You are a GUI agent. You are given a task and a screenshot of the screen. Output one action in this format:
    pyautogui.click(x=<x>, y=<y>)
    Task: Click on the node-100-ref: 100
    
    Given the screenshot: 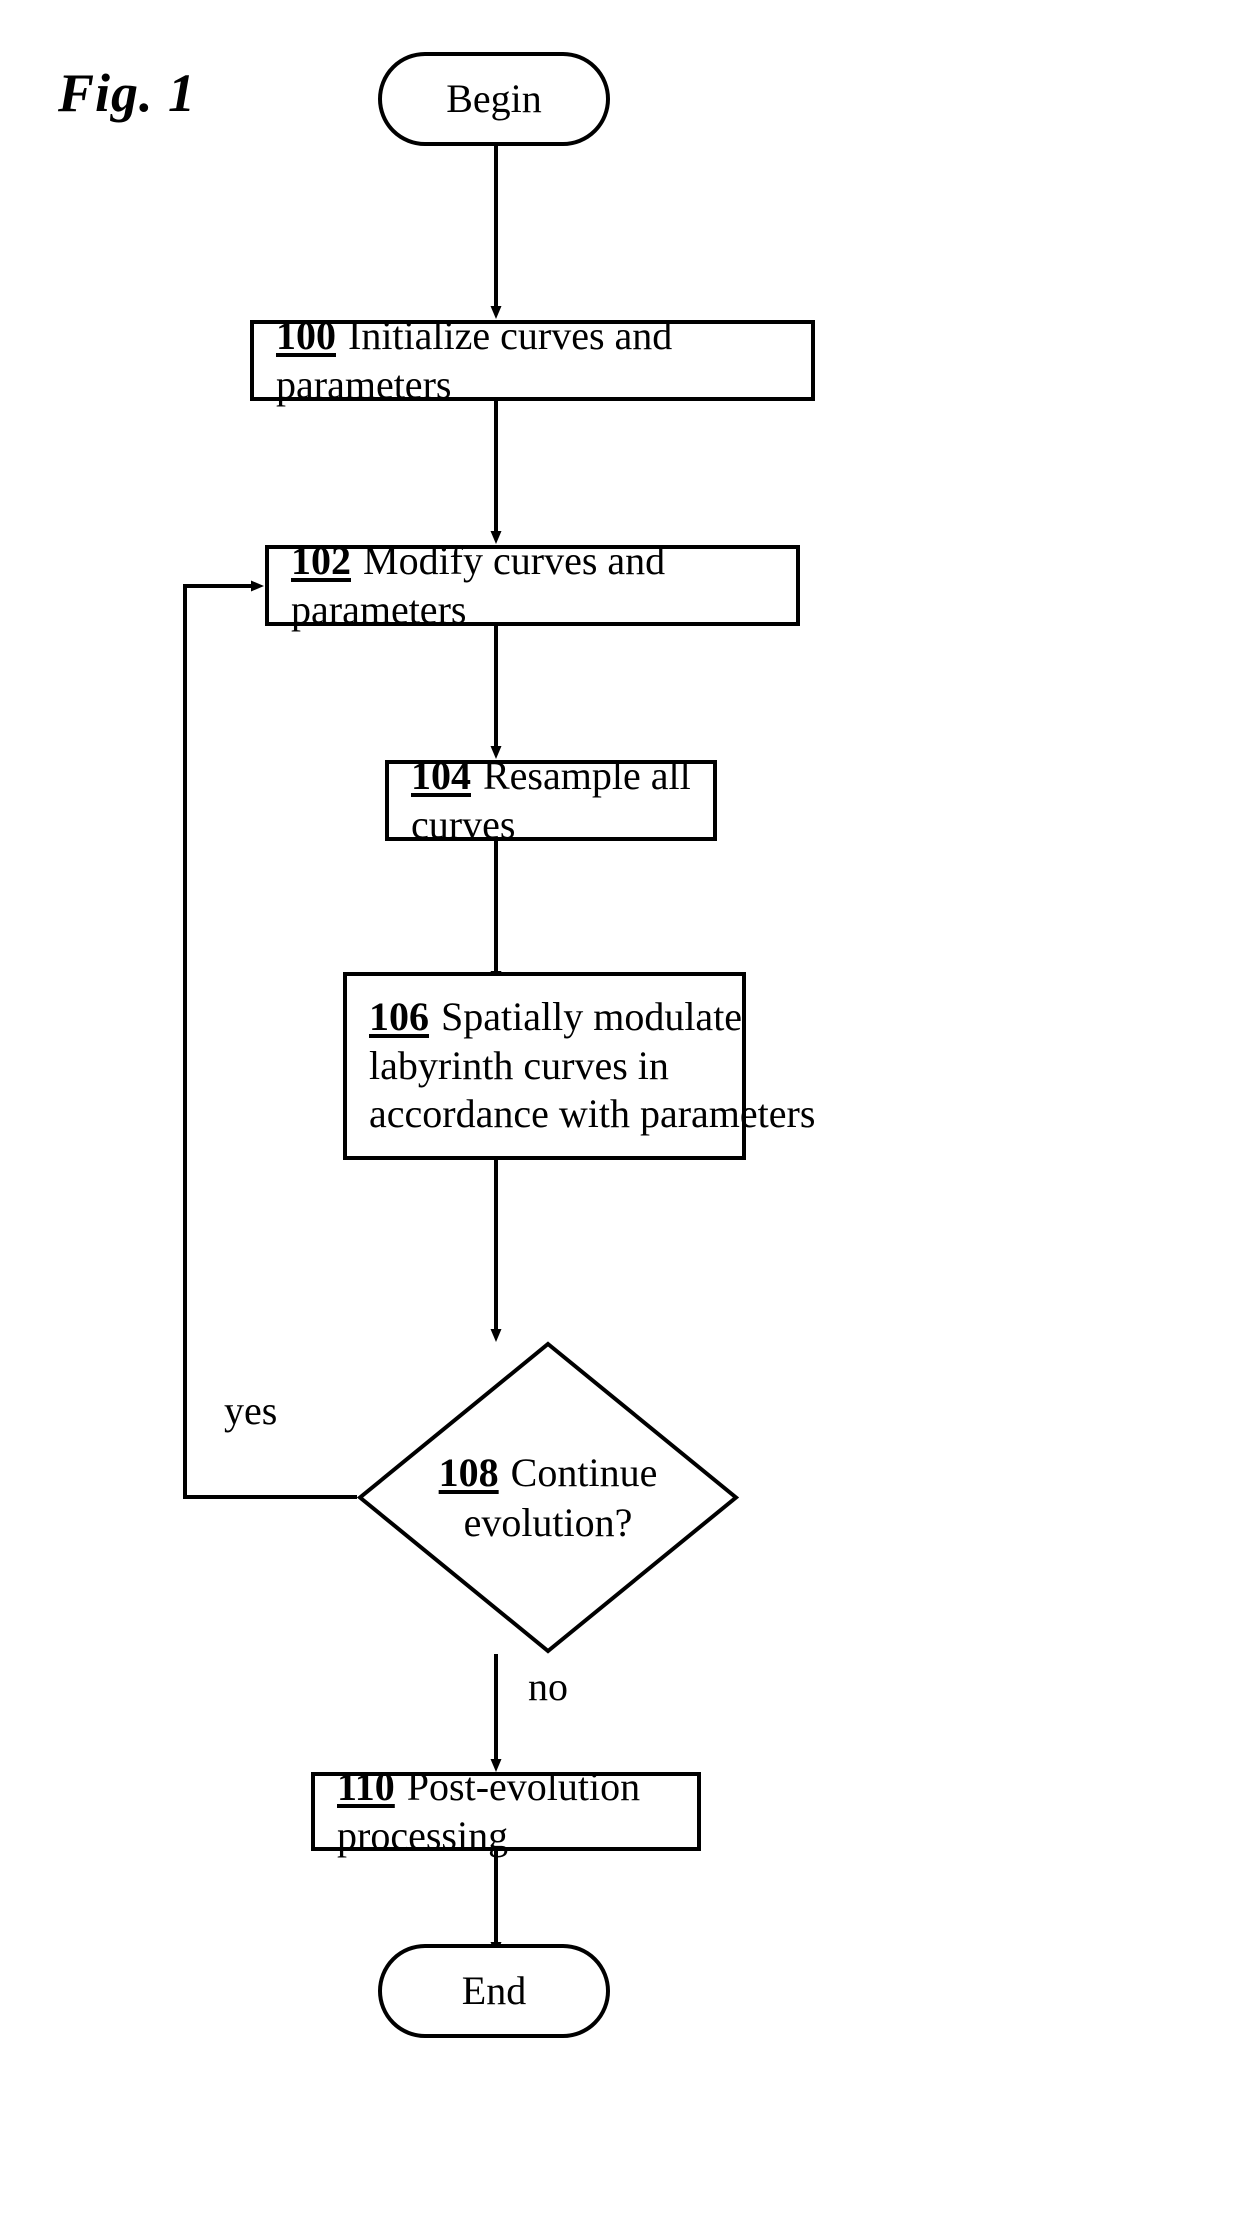 What is the action you would take?
    pyautogui.click(x=306, y=335)
    